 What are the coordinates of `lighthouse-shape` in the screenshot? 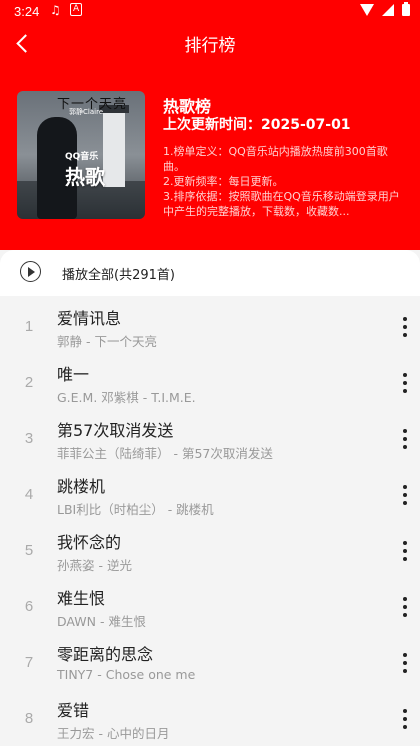 It's located at (114, 146).